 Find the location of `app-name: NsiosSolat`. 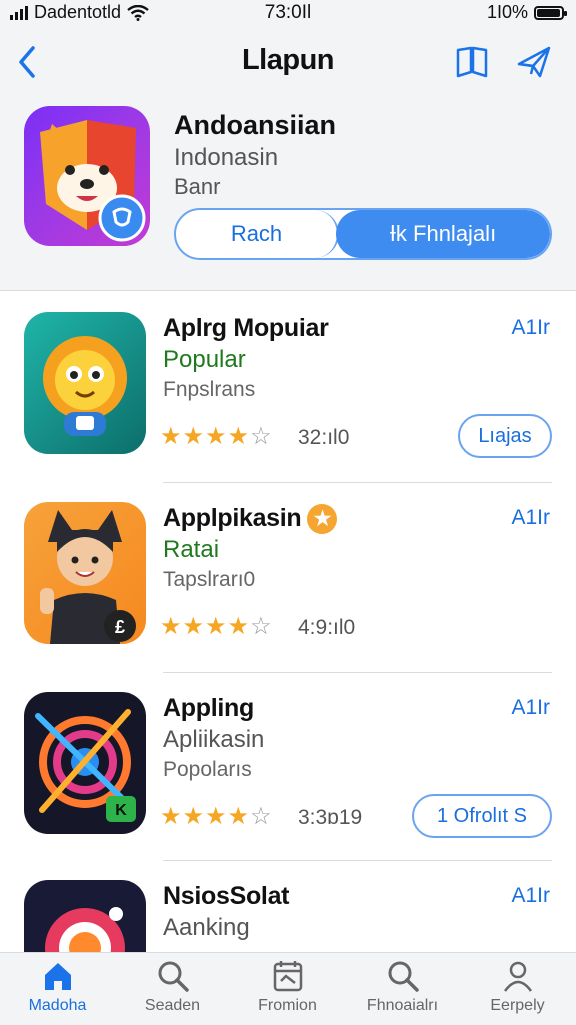

app-name: NsiosSolat is located at coordinates (226, 896).